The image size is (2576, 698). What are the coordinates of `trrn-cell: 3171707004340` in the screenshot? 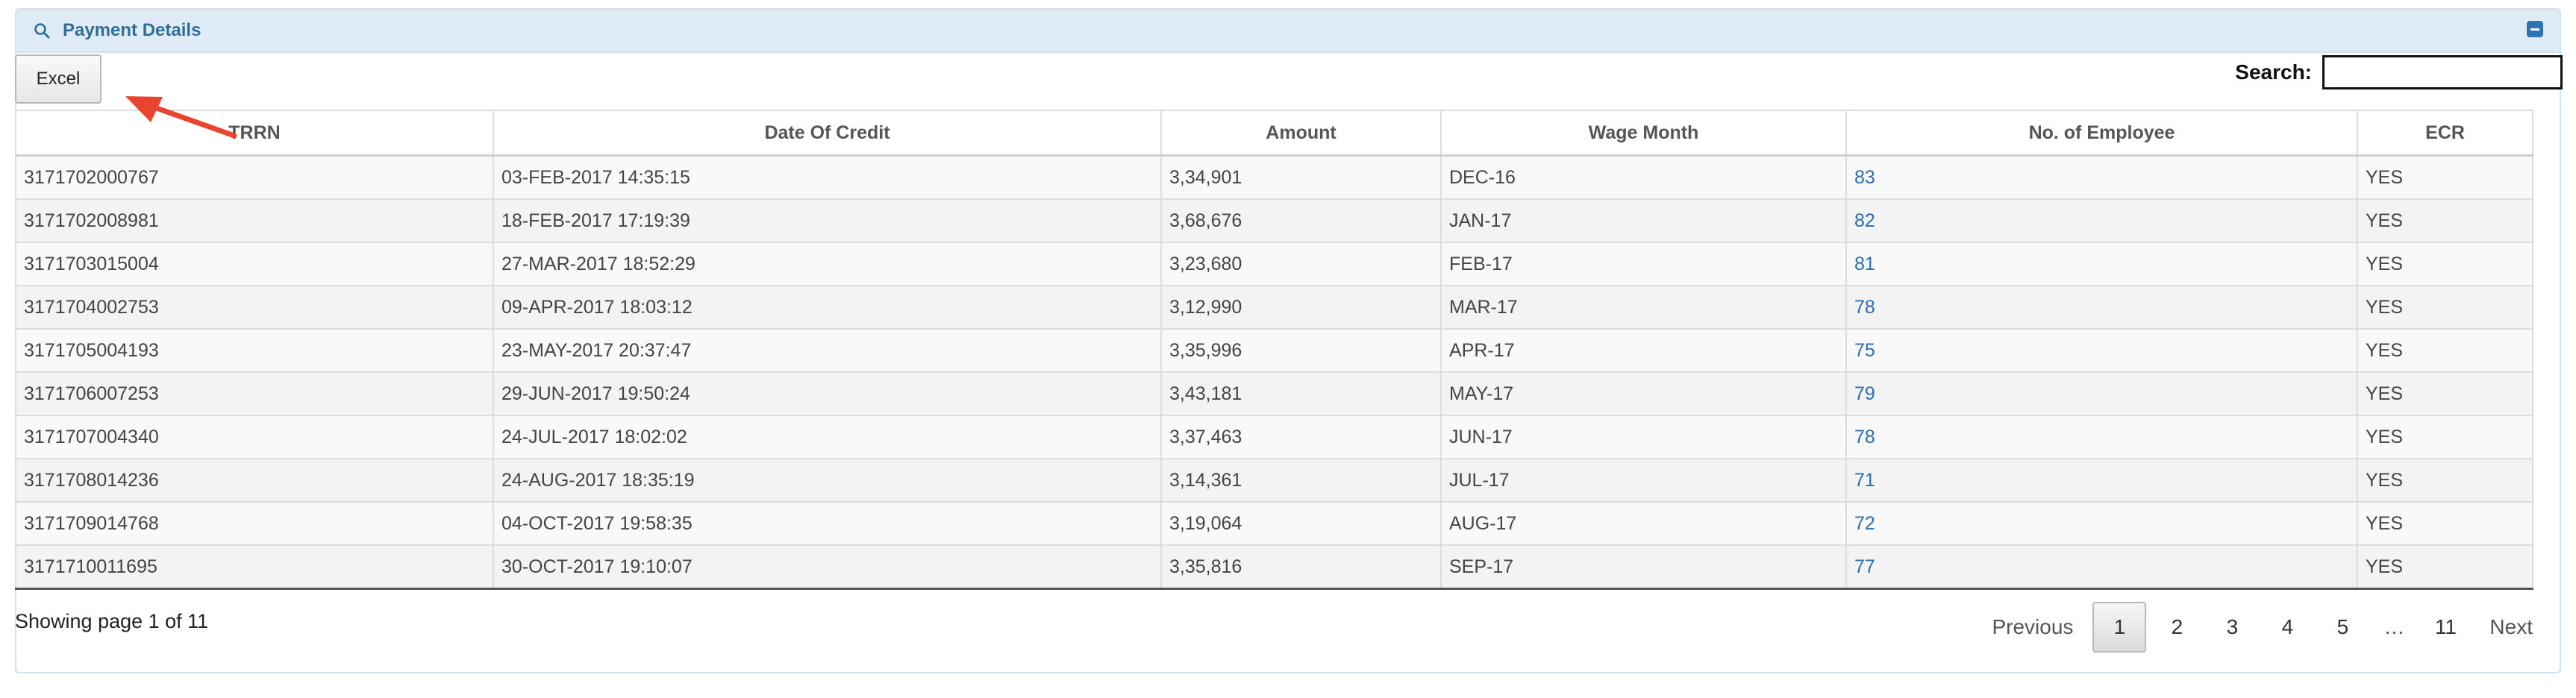 It's located at (254, 437).